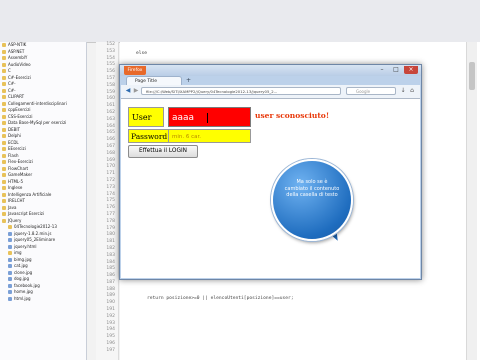 The image size is (480, 360). I want to click on line-number: 186, so click(110, 276).